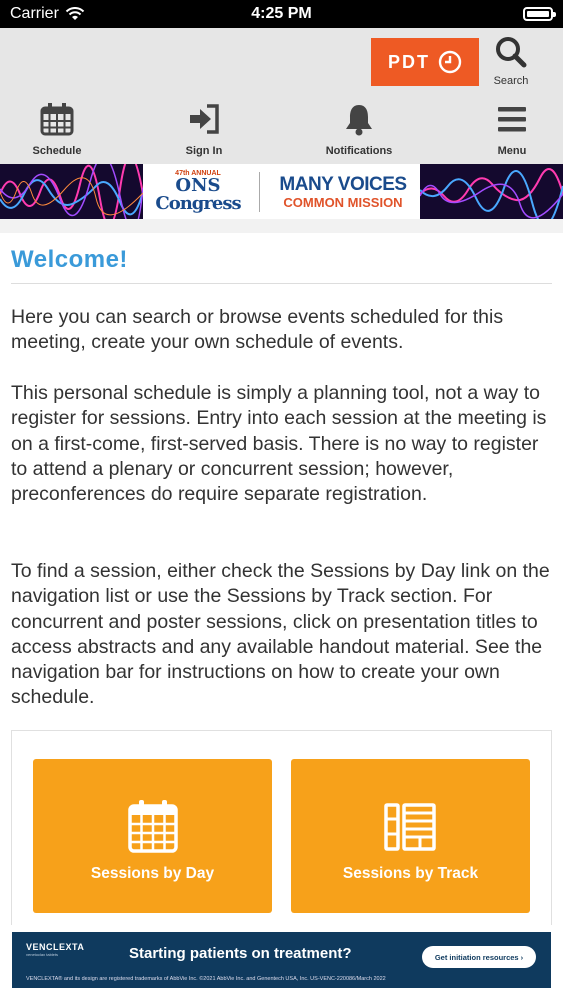  I want to click on ad-cta-button: Get initiation resources ›, so click(479, 957).